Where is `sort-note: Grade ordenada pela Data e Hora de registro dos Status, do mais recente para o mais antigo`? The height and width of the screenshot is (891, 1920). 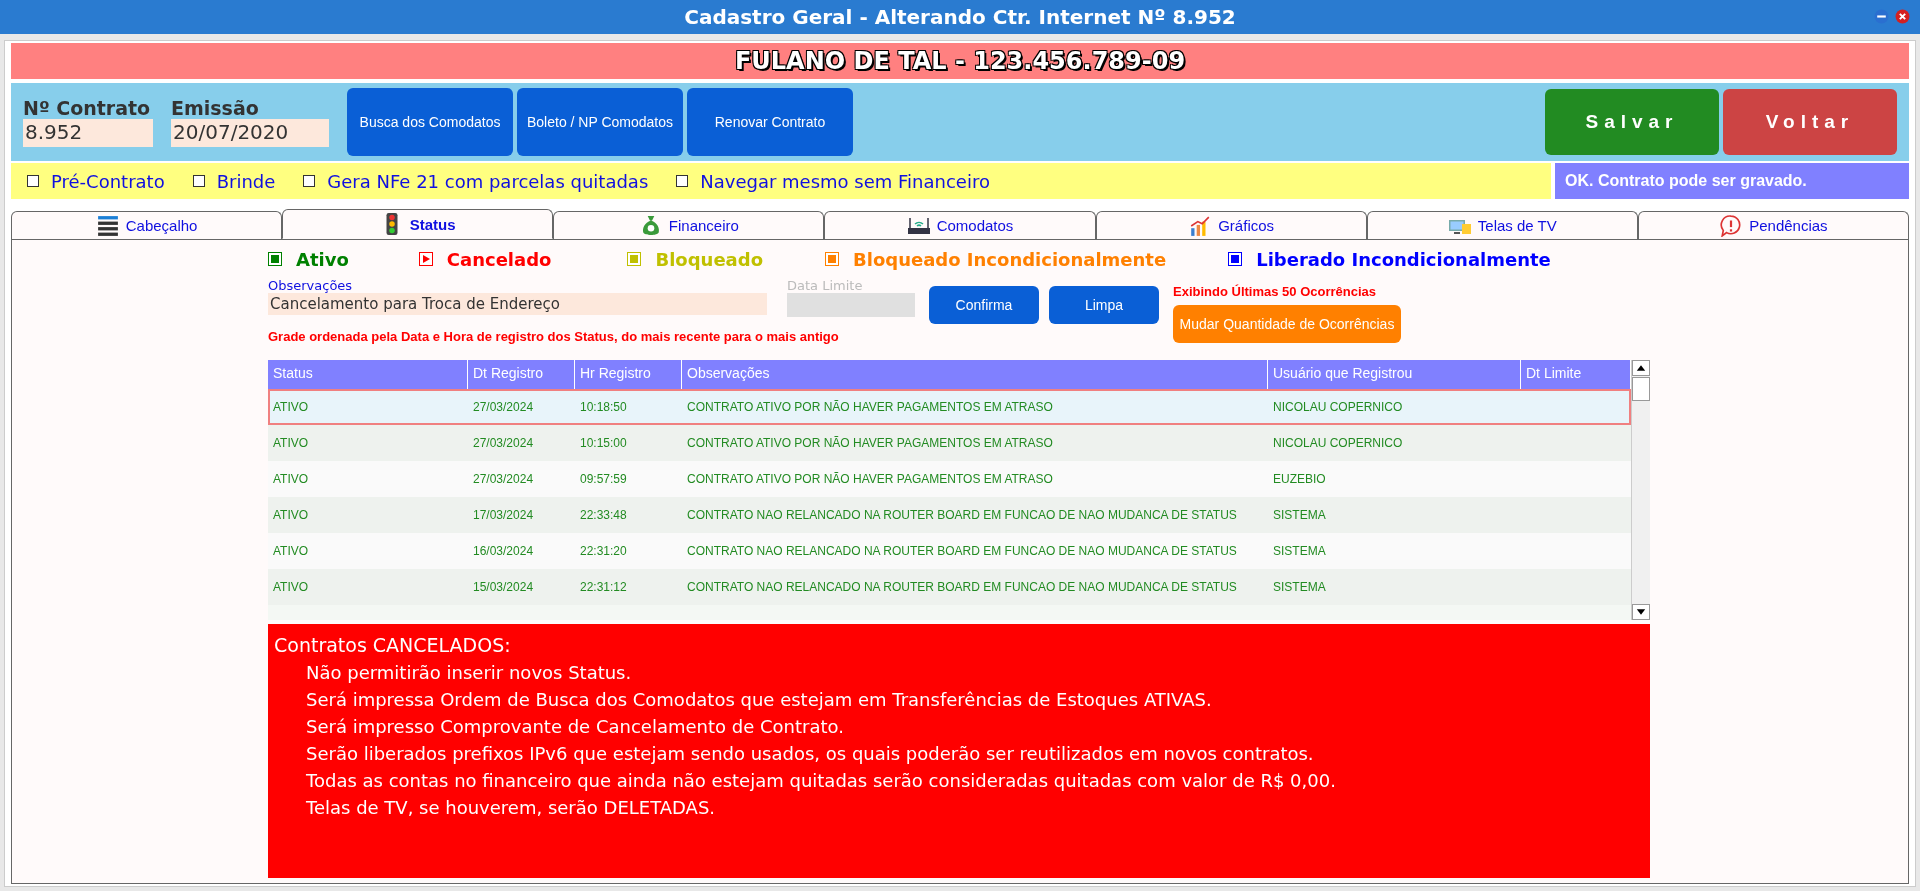 sort-note: Grade ordenada pela Data e Hora de registro dos Status, do mais recente para o mais antigo is located at coordinates (553, 337).